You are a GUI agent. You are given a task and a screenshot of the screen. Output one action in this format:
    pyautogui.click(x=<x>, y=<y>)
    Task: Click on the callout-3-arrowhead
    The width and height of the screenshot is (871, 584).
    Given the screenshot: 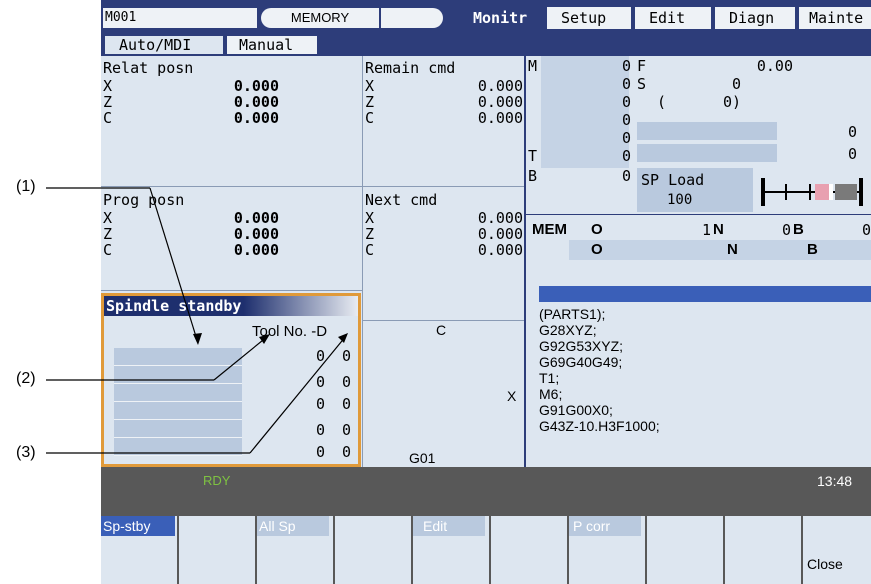 What is the action you would take?
    pyautogui.click(x=343, y=338)
    